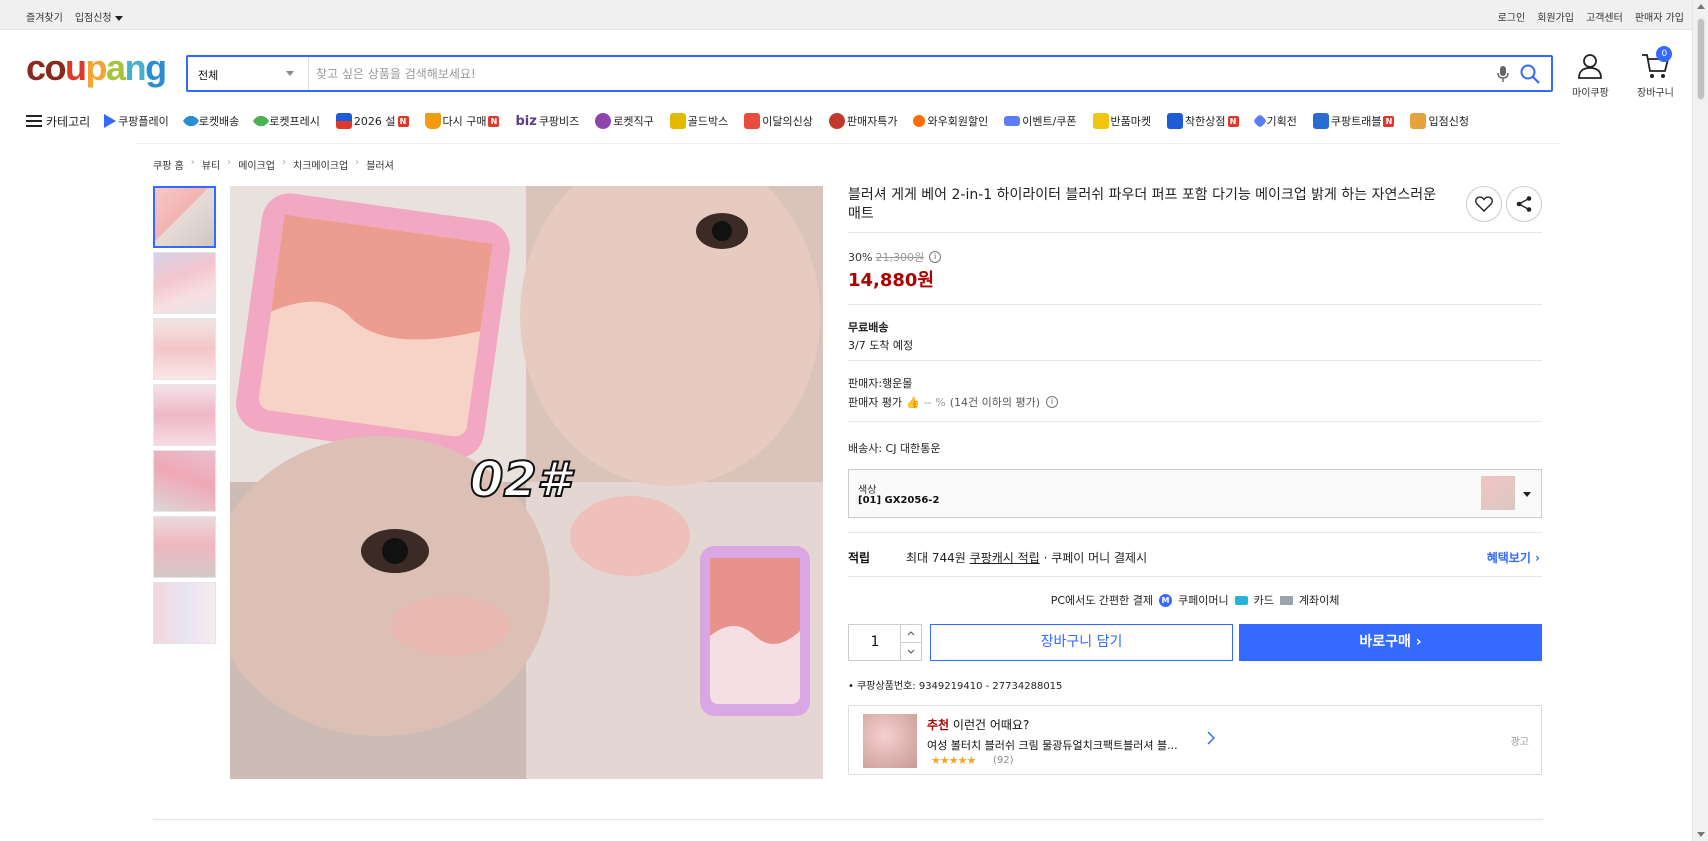 Image resolution: width=1708 pixels, height=841 pixels. I want to click on nav-item-coupang-biz: biz 쿠팡비즈, so click(547, 121).